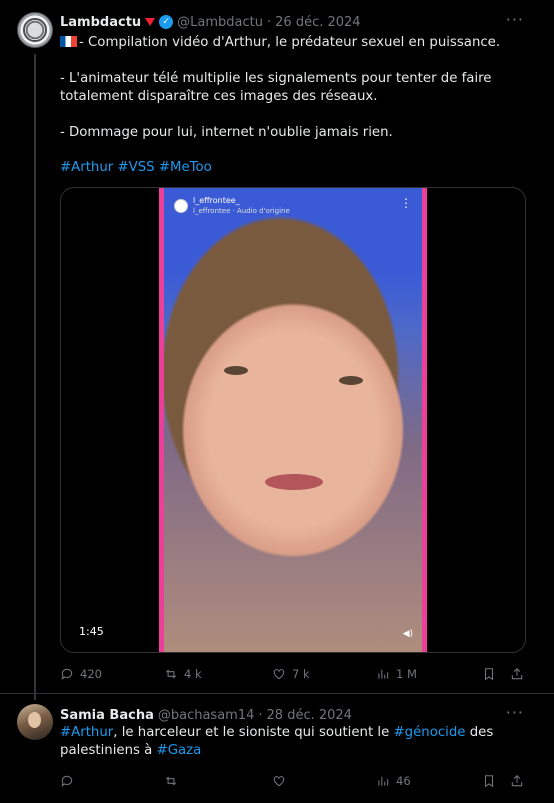  I want to click on like-button, so click(279, 781).